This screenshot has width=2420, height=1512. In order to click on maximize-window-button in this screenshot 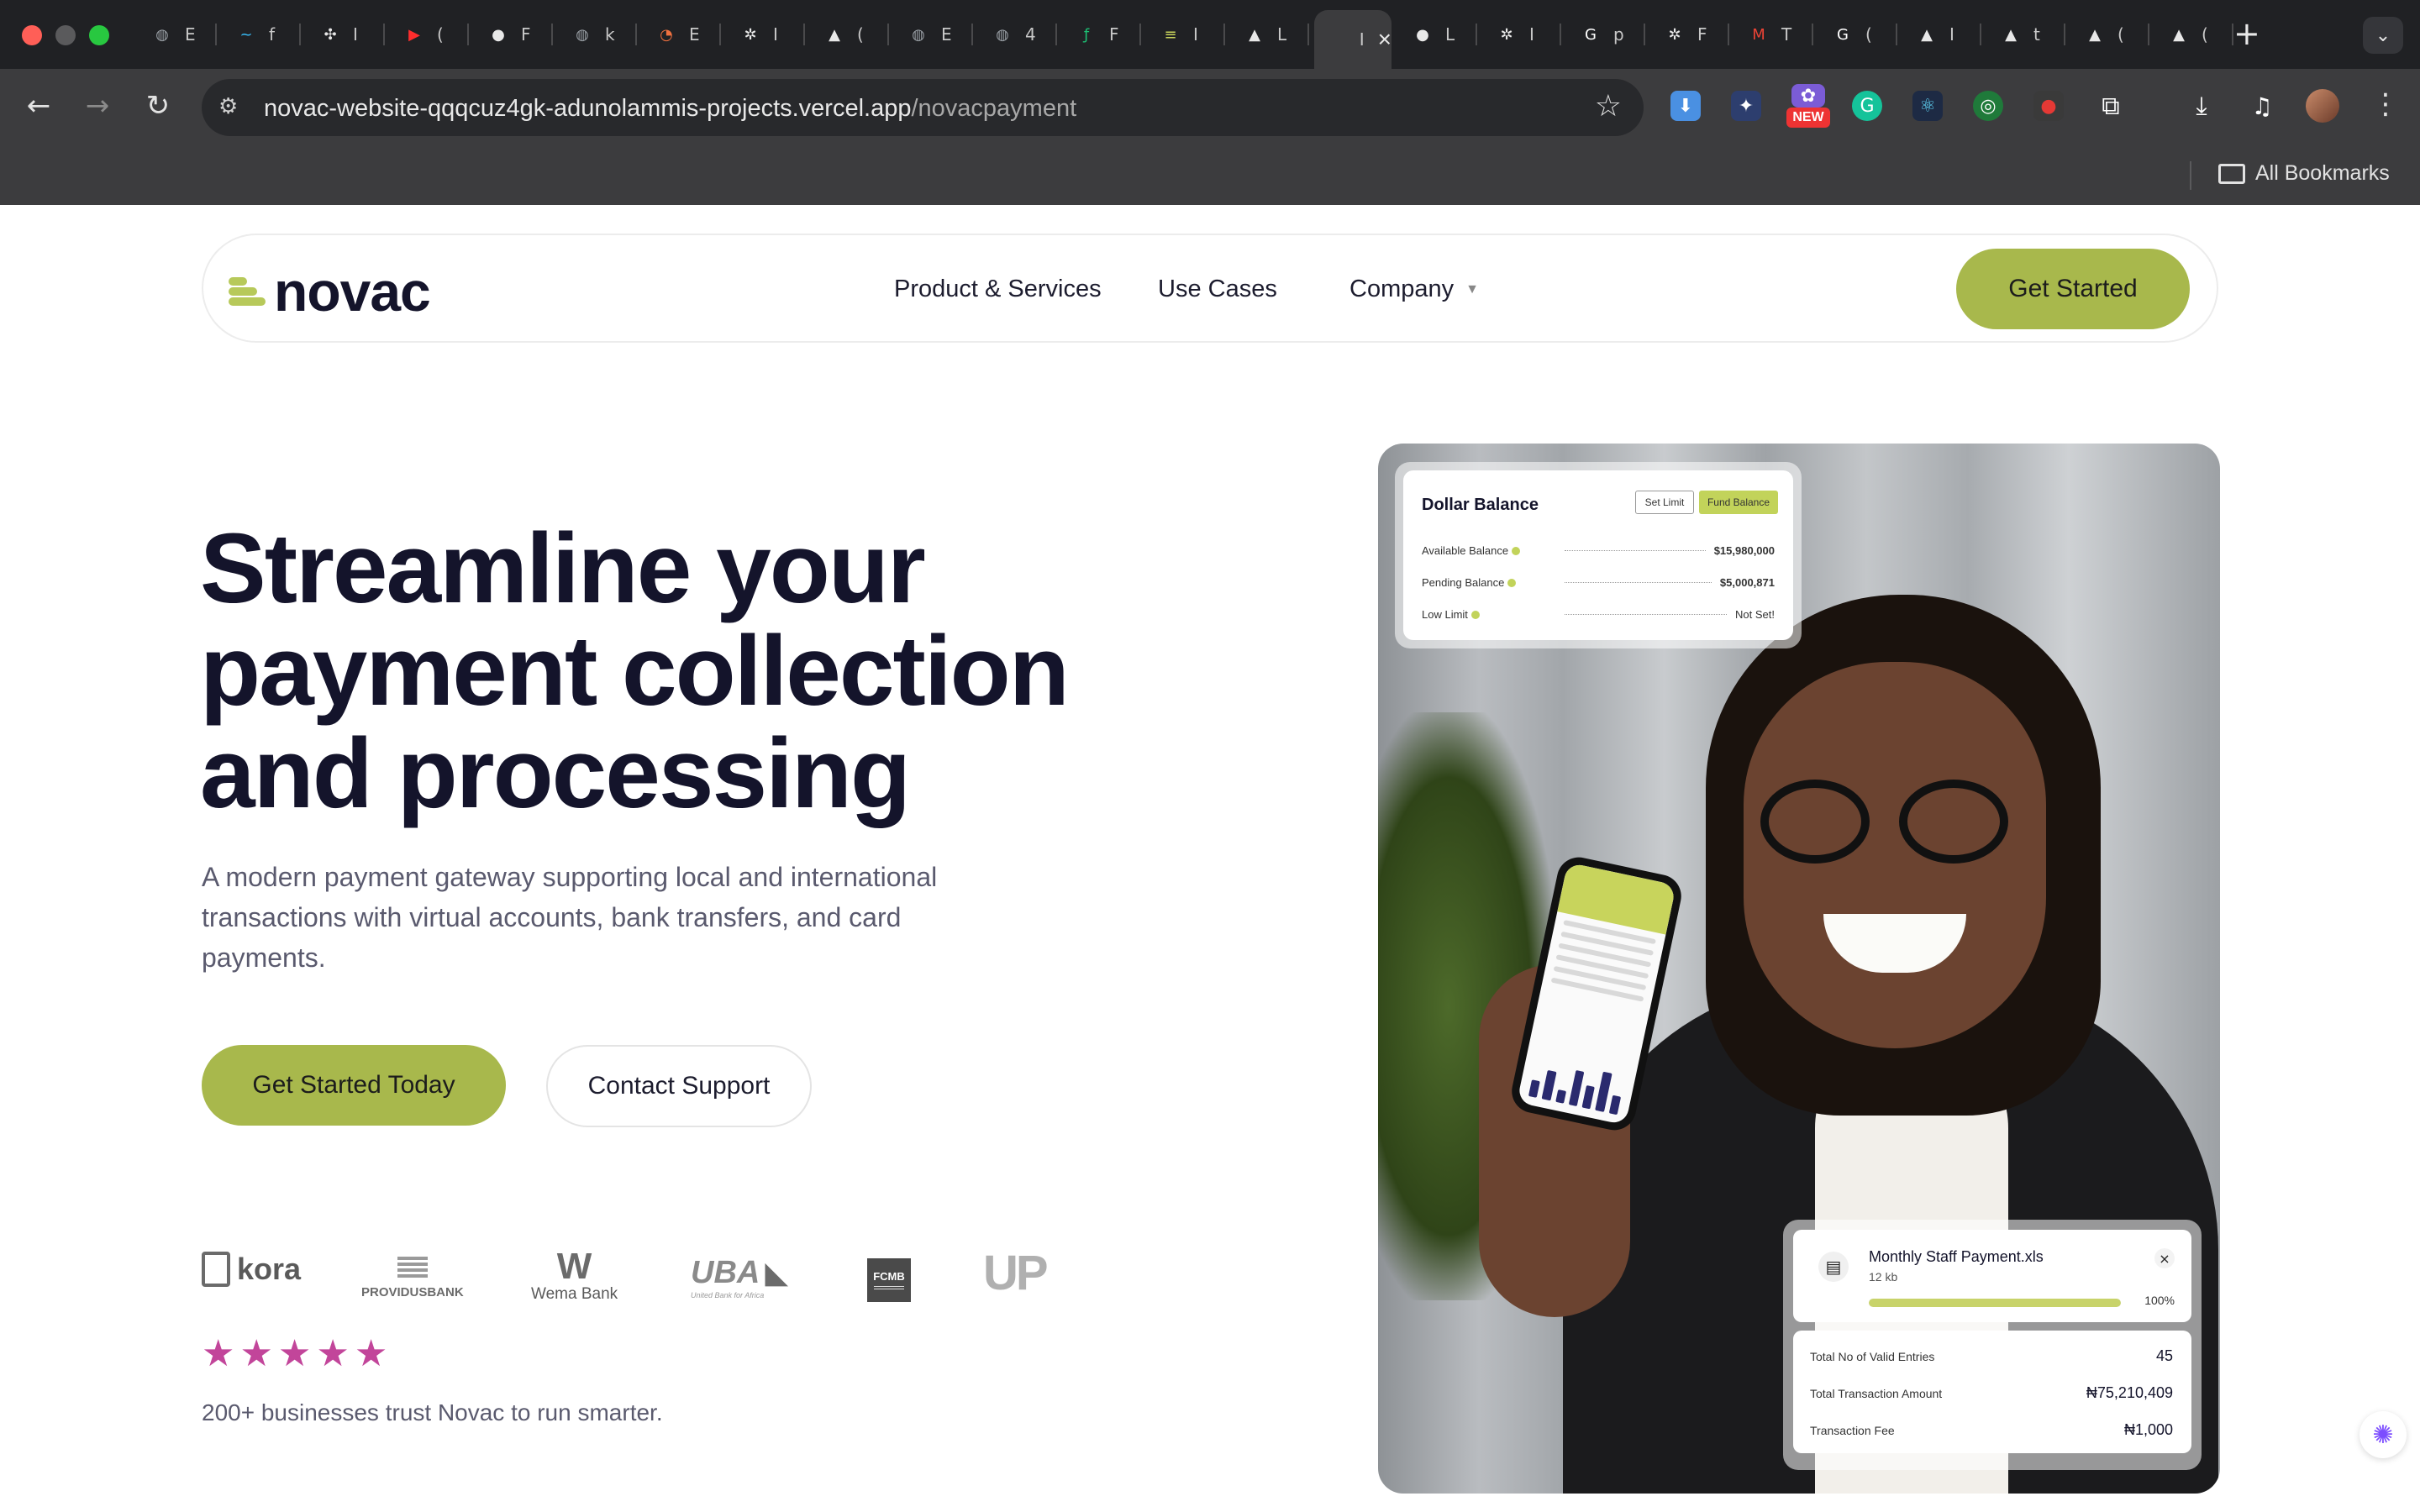, I will do `click(99, 35)`.